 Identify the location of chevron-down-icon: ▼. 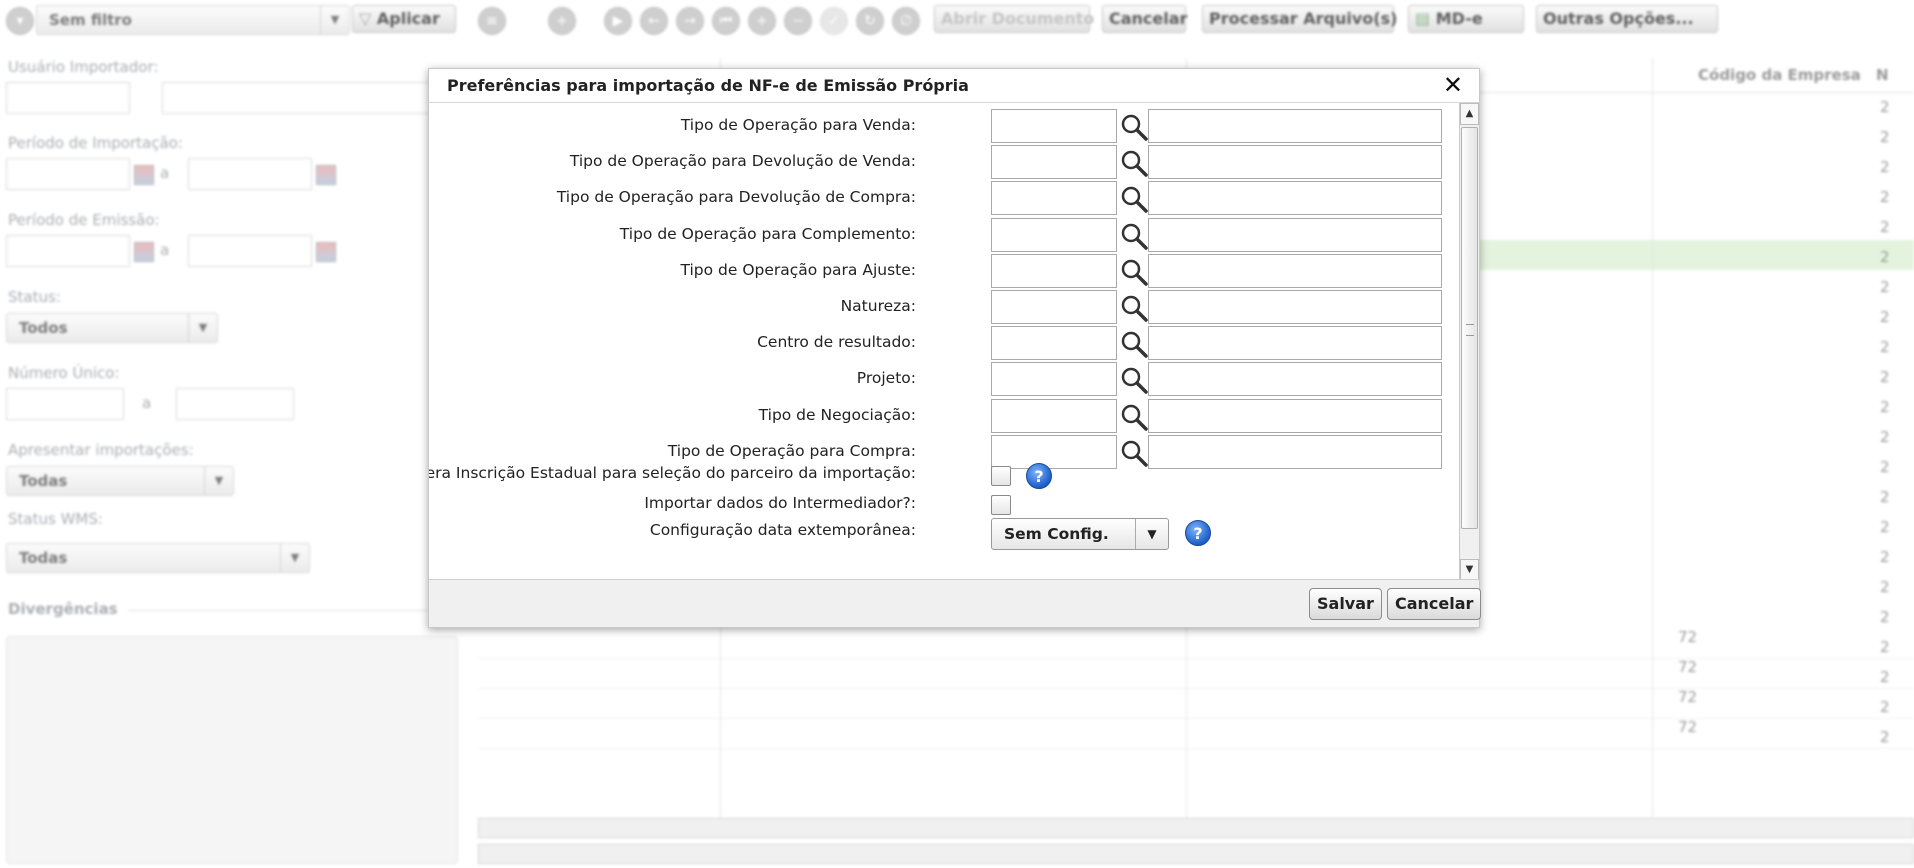
(1151, 534).